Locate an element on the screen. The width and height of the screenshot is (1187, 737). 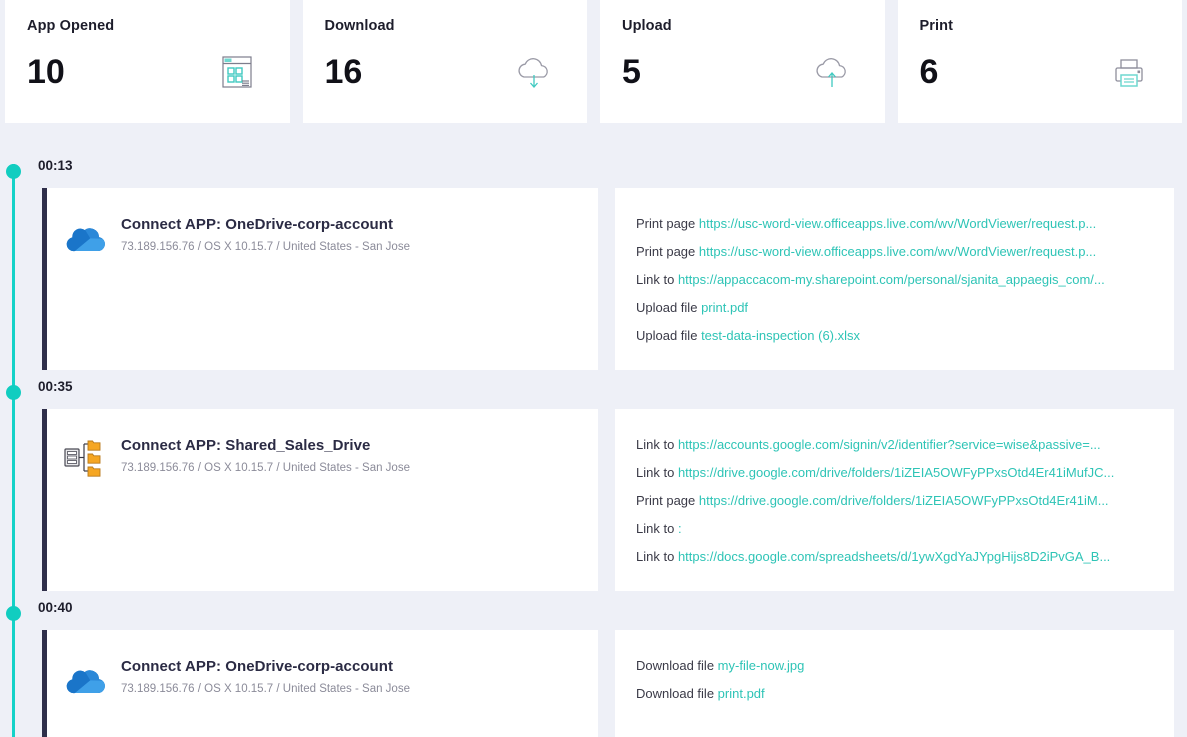
event-target-link: test-data-inspection (6).xlsx is located at coordinates (780, 335).